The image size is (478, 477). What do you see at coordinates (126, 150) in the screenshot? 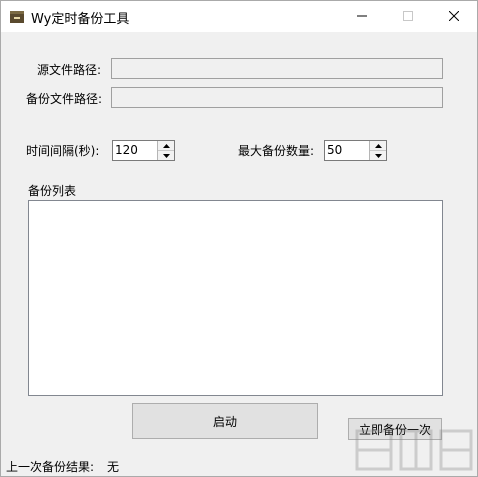
I see `interval-value: 120` at bounding box center [126, 150].